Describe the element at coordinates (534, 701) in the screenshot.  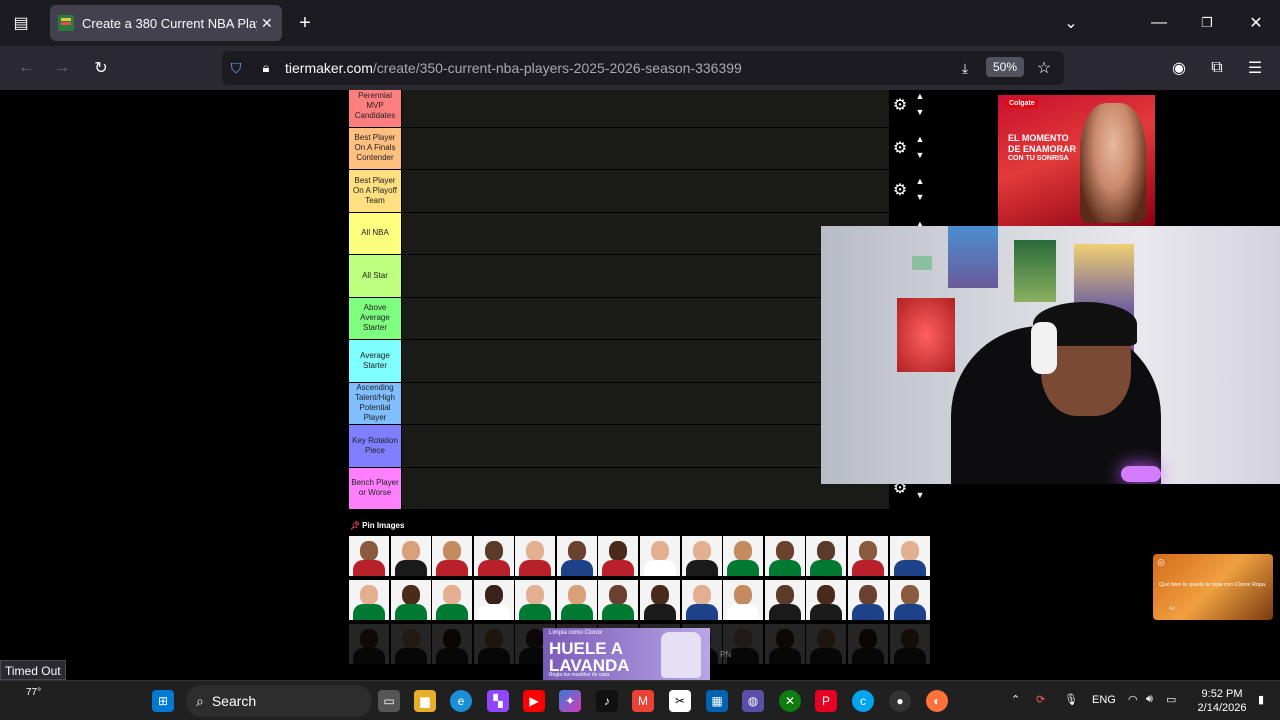
I see `youtube-icon: ▶` at that location.